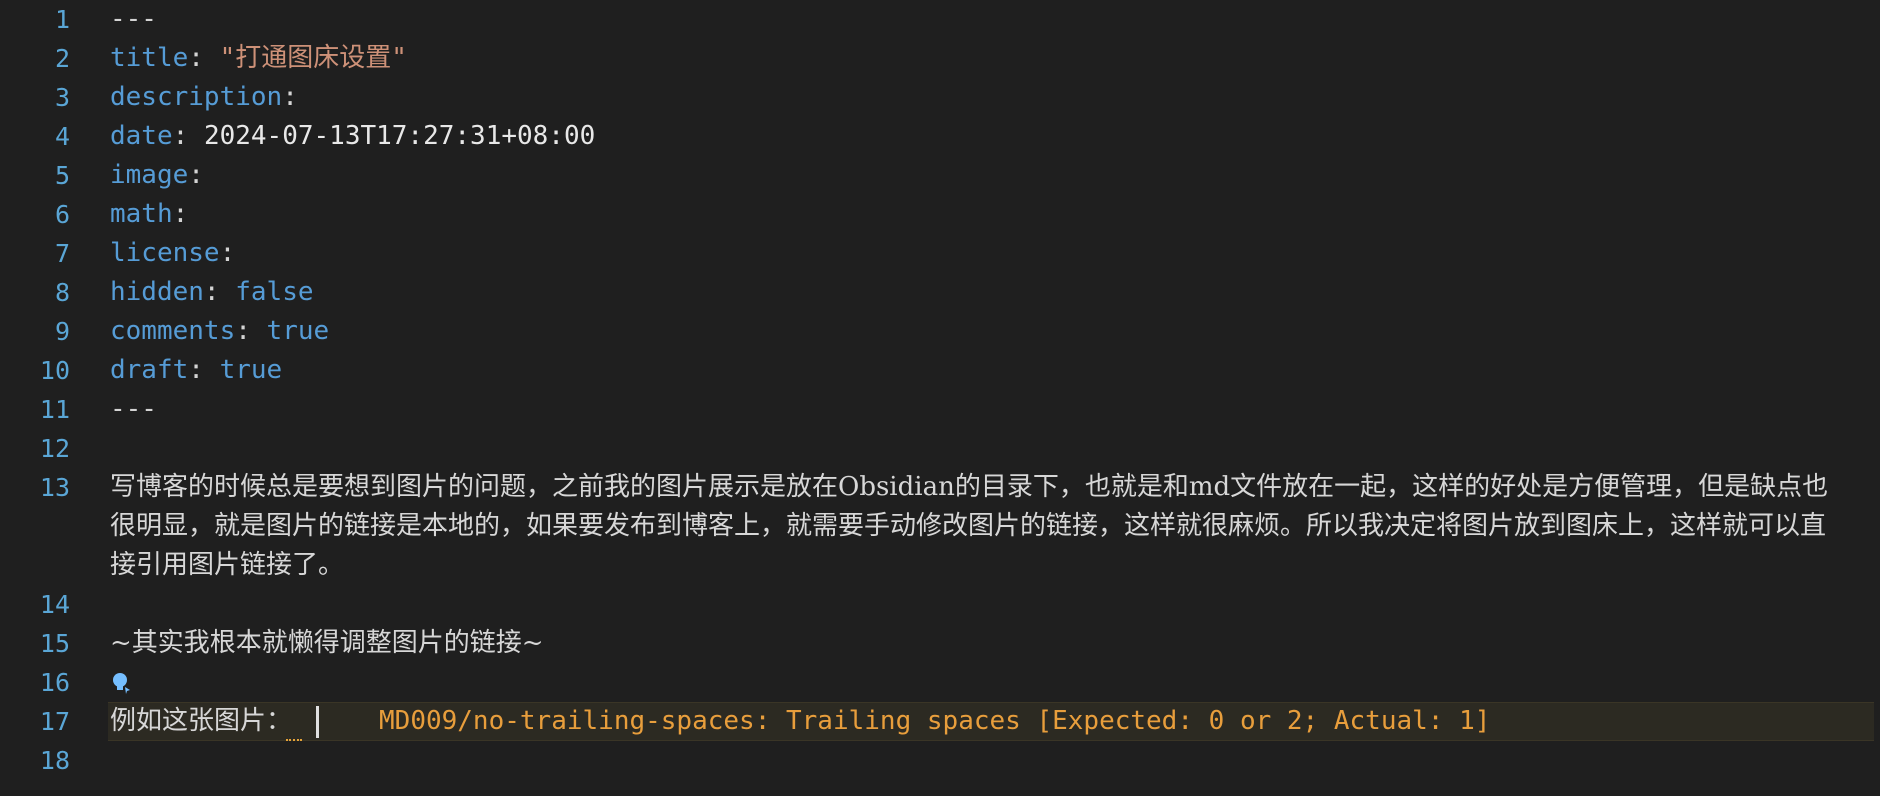 This screenshot has width=1880, height=796. I want to click on line-number: 11, so click(54, 409).